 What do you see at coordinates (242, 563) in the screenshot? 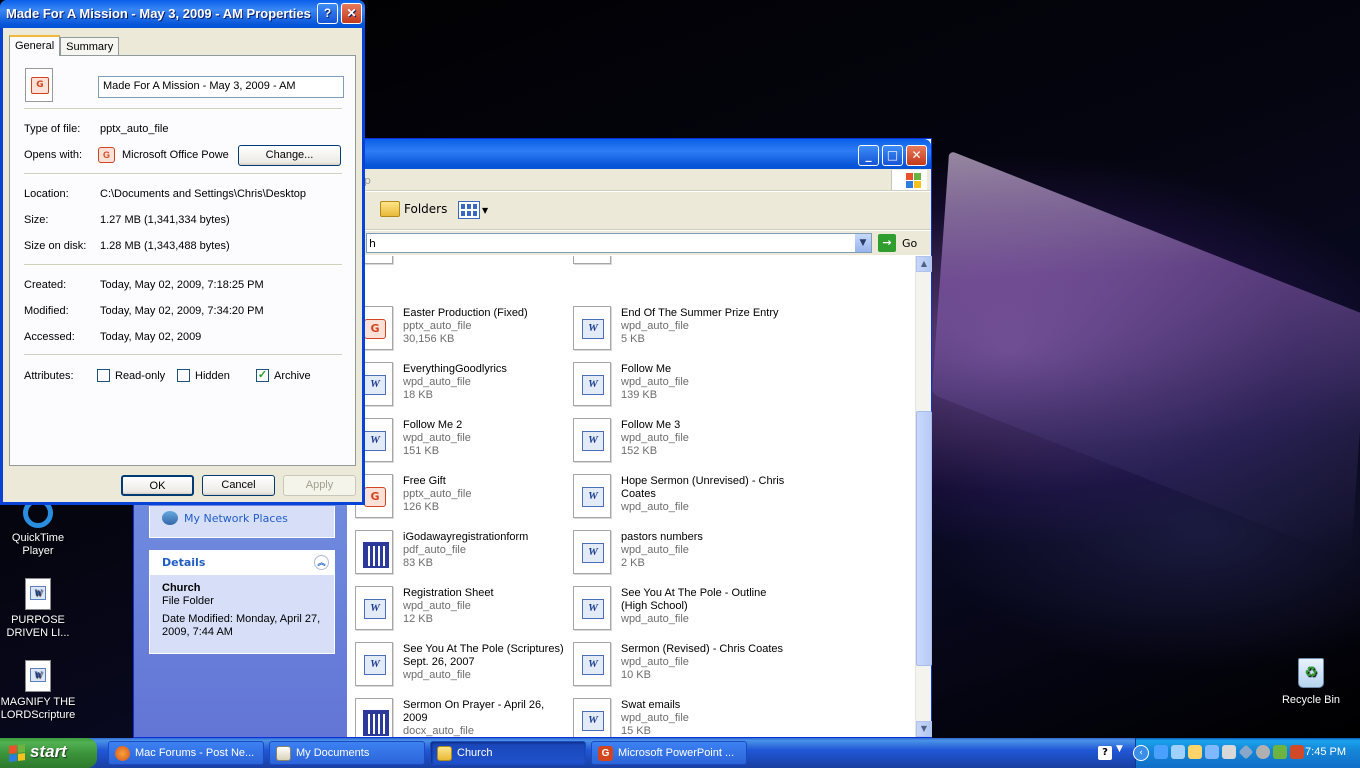
I see `details-header: Details ︽` at bounding box center [242, 563].